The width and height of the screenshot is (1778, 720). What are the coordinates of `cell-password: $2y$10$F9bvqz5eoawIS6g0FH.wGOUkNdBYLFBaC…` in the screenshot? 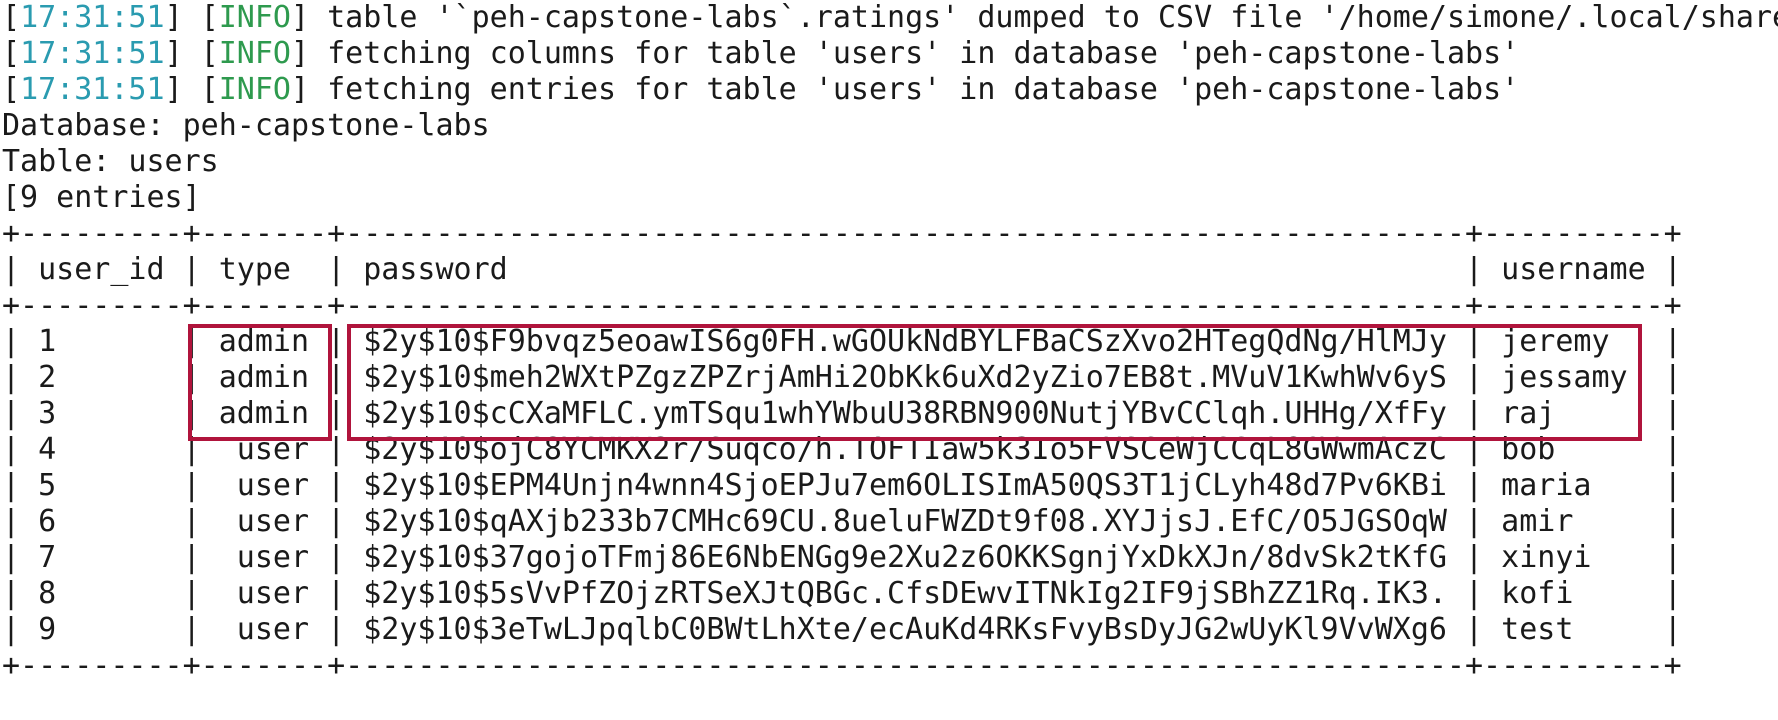 It's located at (905, 341).